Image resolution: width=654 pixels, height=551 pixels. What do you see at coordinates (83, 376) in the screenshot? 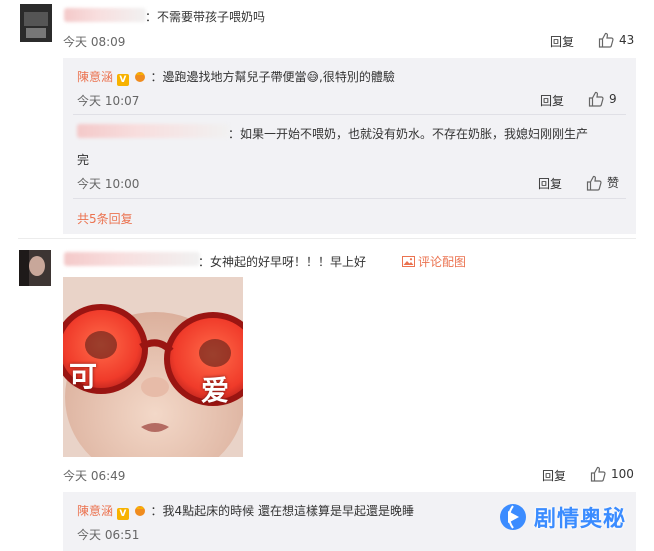
I see `photo-caption: 可` at bounding box center [83, 376].